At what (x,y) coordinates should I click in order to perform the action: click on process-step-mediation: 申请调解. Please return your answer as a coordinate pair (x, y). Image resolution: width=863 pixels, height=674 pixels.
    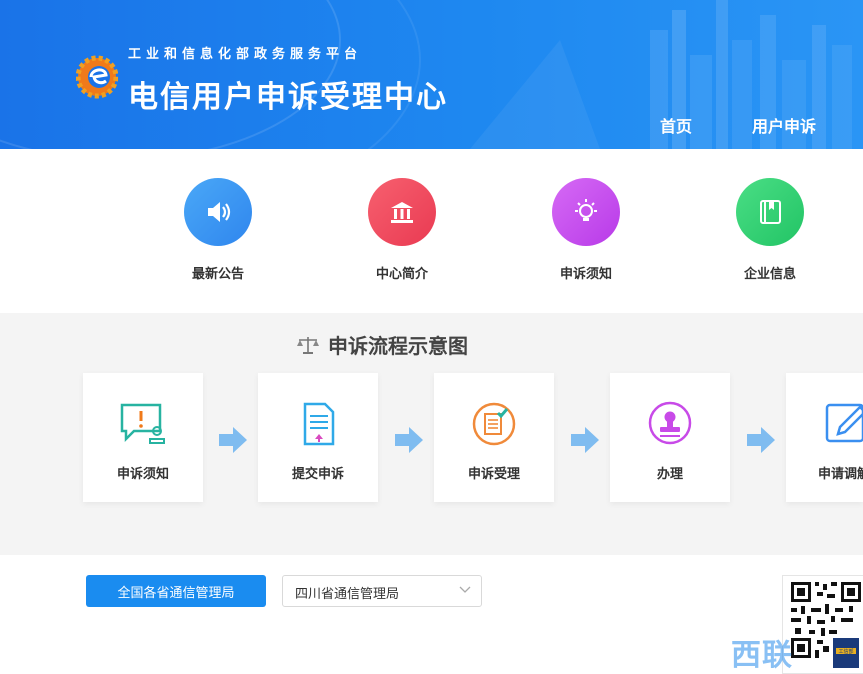
    Looking at the image, I should click on (824, 437).